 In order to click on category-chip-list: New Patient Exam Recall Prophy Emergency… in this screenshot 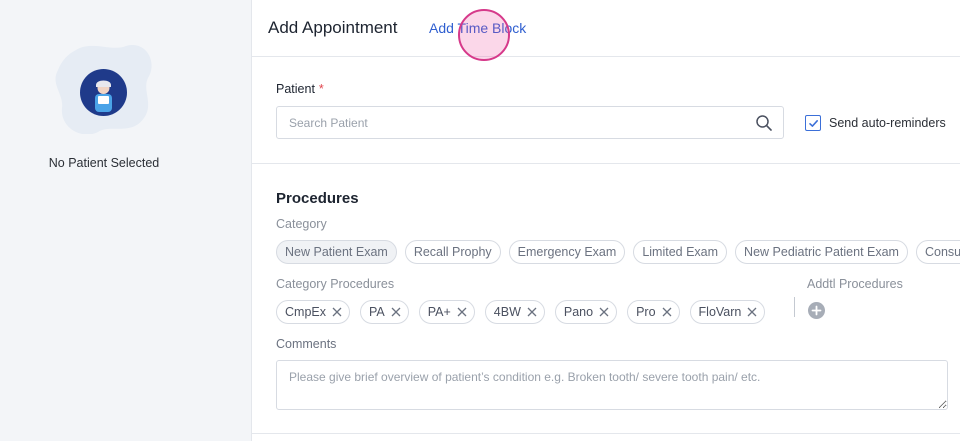, I will do `click(618, 252)`.